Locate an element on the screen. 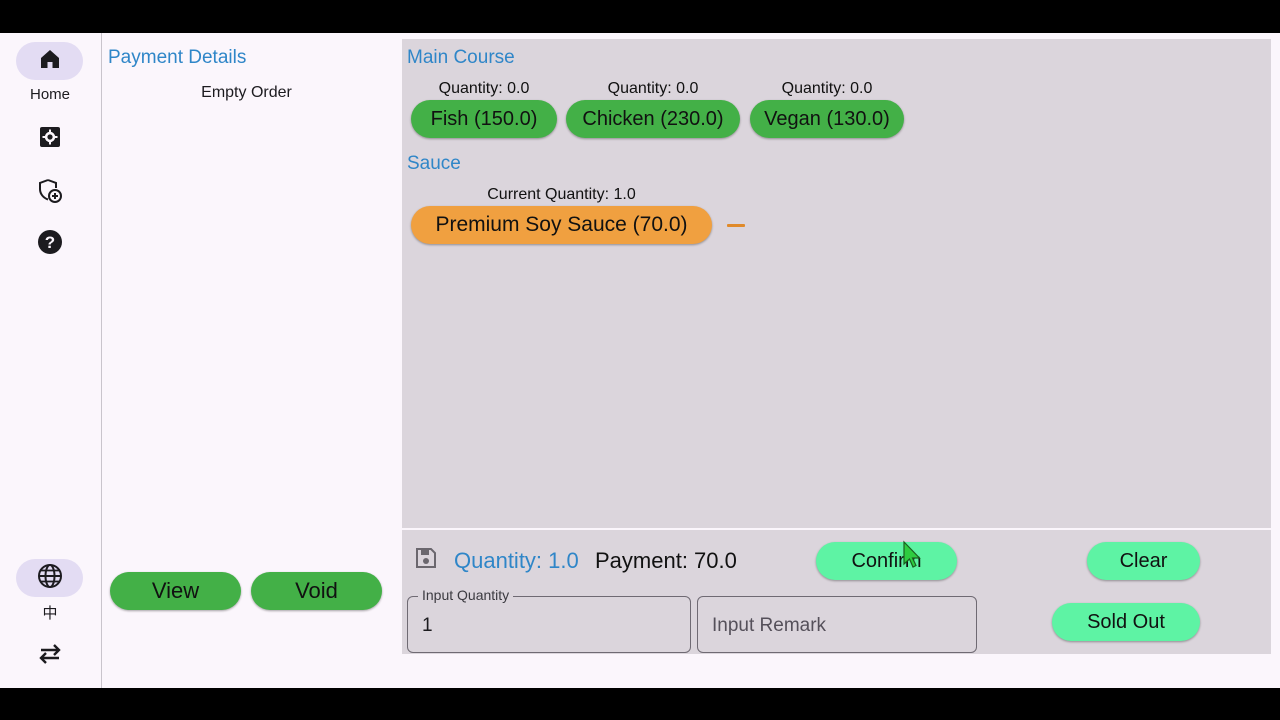 Image resolution: width=1280 pixels, height=720 pixels. nav-home-button is located at coordinates (49, 61).